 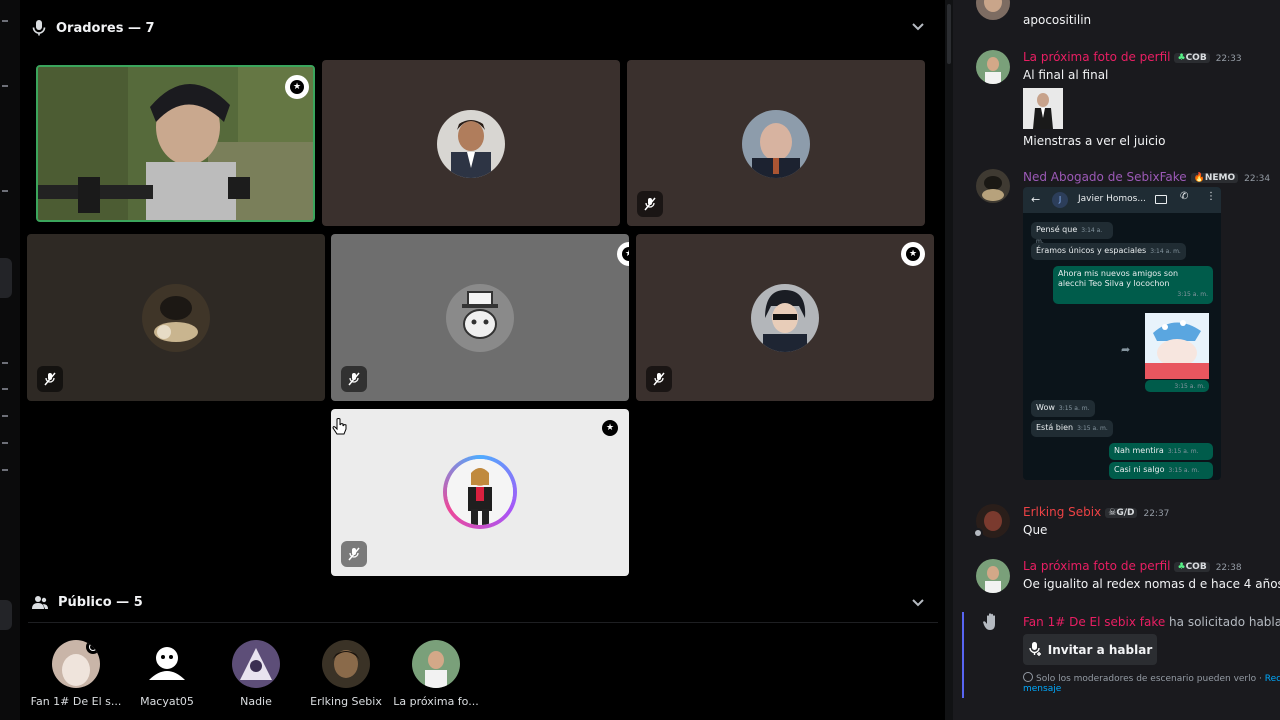 What do you see at coordinates (483, 622) in the screenshot?
I see `audience-divider` at bounding box center [483, 622].